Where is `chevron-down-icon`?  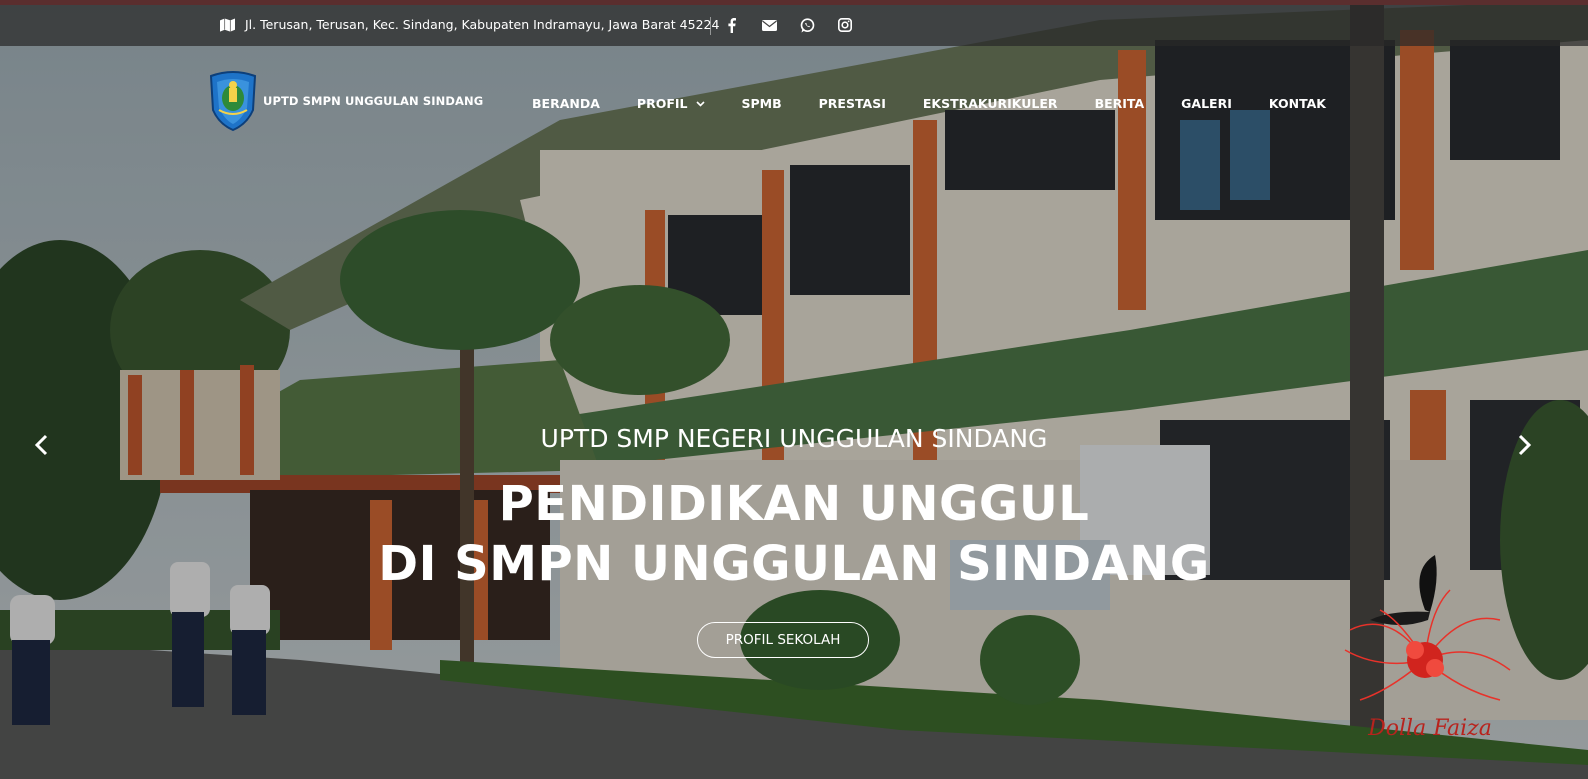
chevron-down-icon is located at coordinates (700, 103).